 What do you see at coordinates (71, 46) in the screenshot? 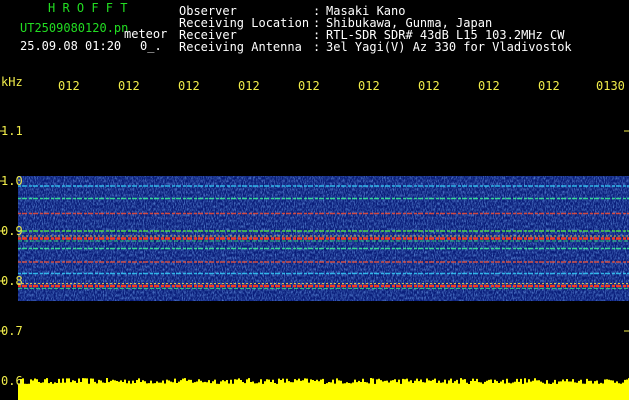
I see `timestamp: 25.09.08 01:20` at bounding box center [71, 46].